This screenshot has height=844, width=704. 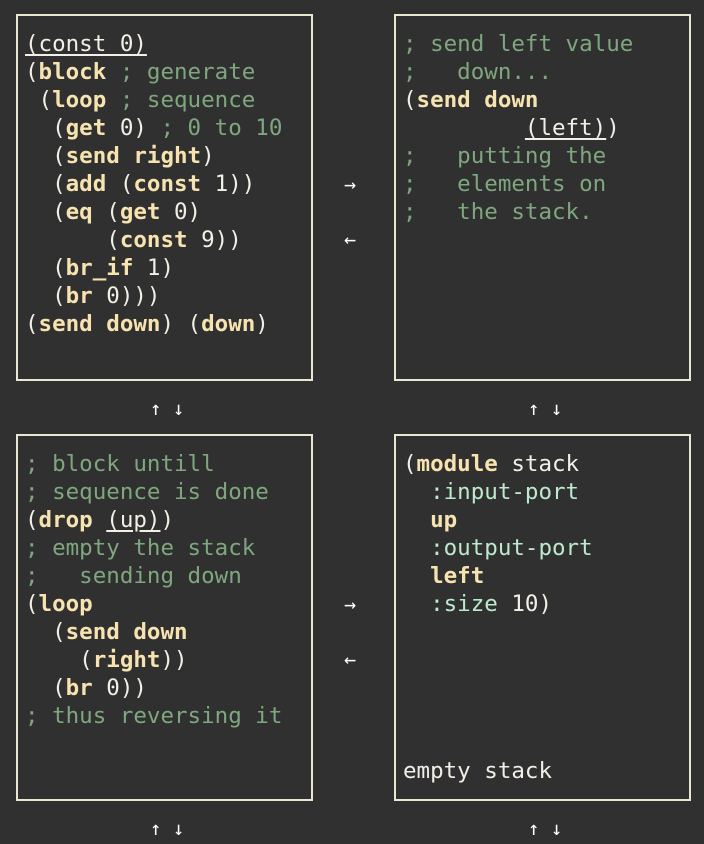 What do you see at coordinates (538, 464) in the screenshot?
I see `code-text: stack` at bounding box center [538, 464].